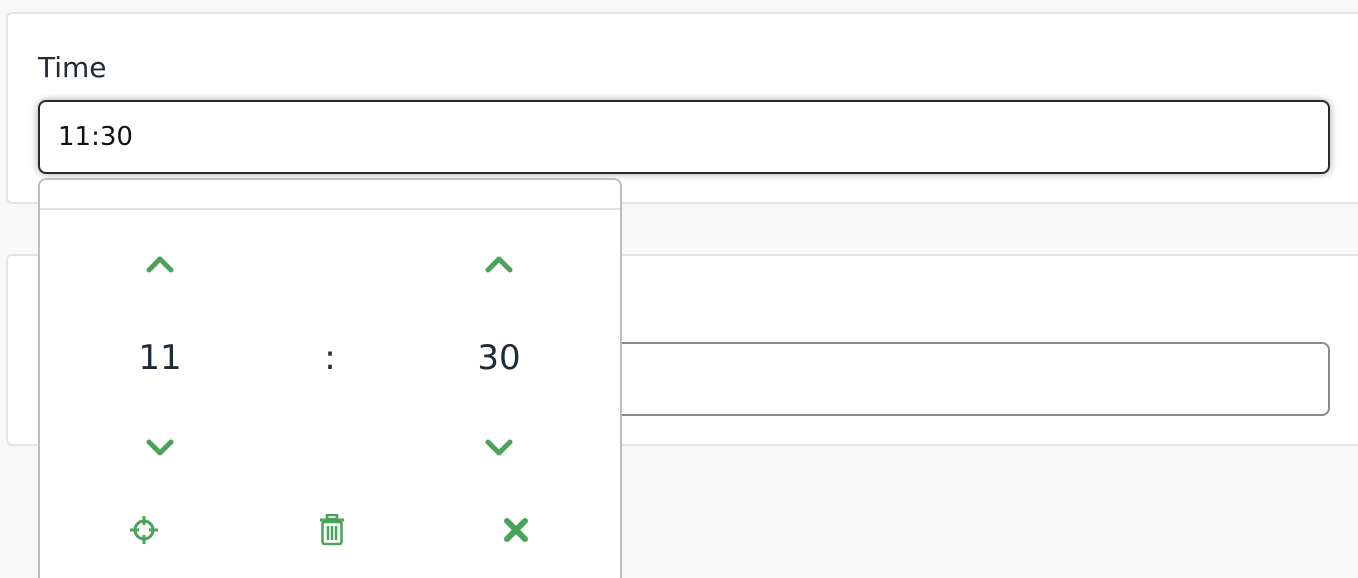 Image resolution: width=1358 pixels, height=578 pixels. I want to click on picker-divider, so click(330, 209).